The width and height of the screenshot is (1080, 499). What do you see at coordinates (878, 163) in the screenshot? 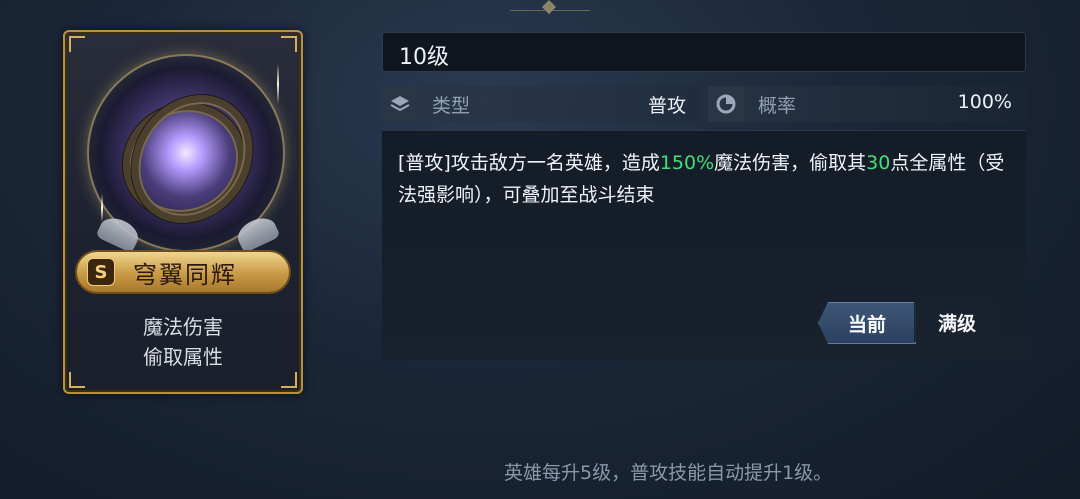
I see `description-highlight-stat: 30` at bounding box center [878, 163].